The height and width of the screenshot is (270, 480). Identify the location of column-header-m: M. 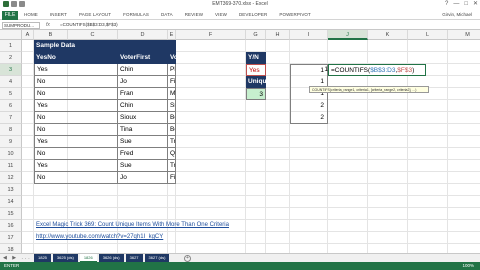
(464, 35).